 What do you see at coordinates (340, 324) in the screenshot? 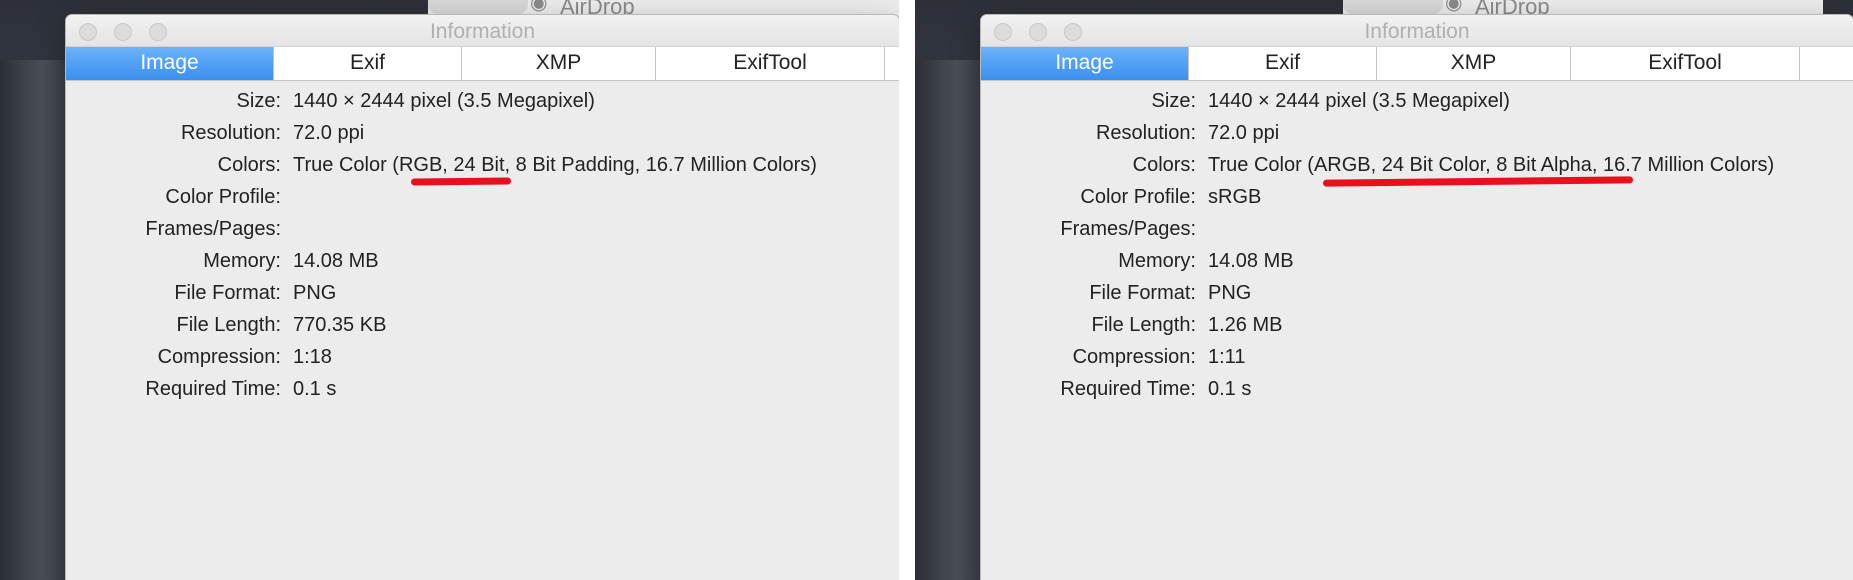
I see `info-value: 770.35 KB` at bounding box center [340, 324].